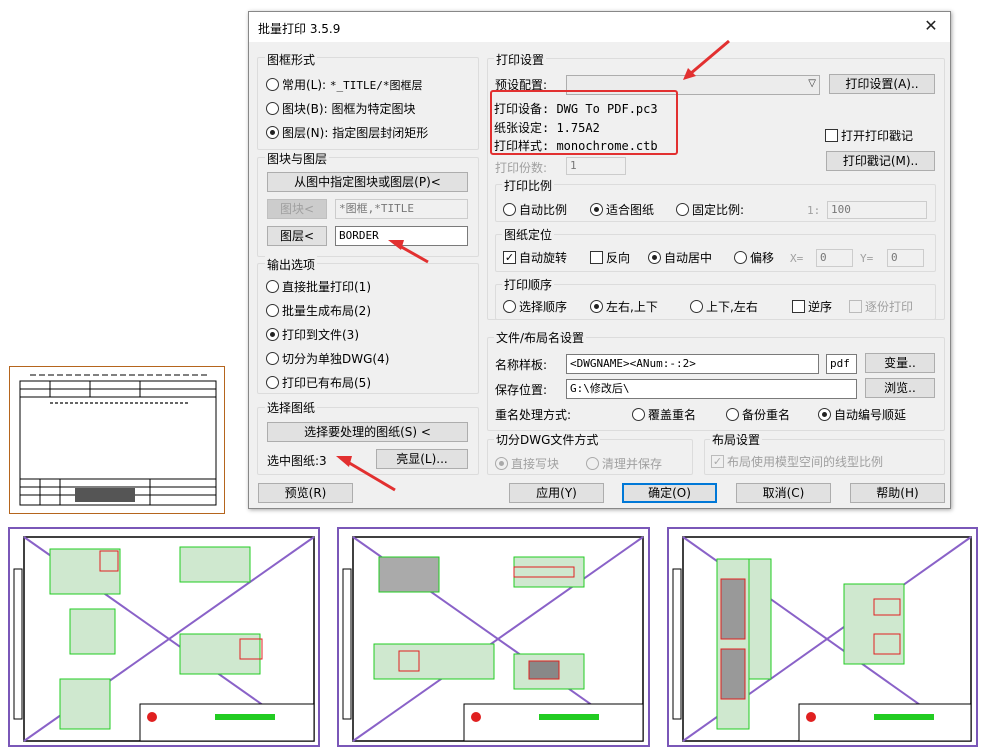  I want to click on arrow-to-border, so click(413, 253).